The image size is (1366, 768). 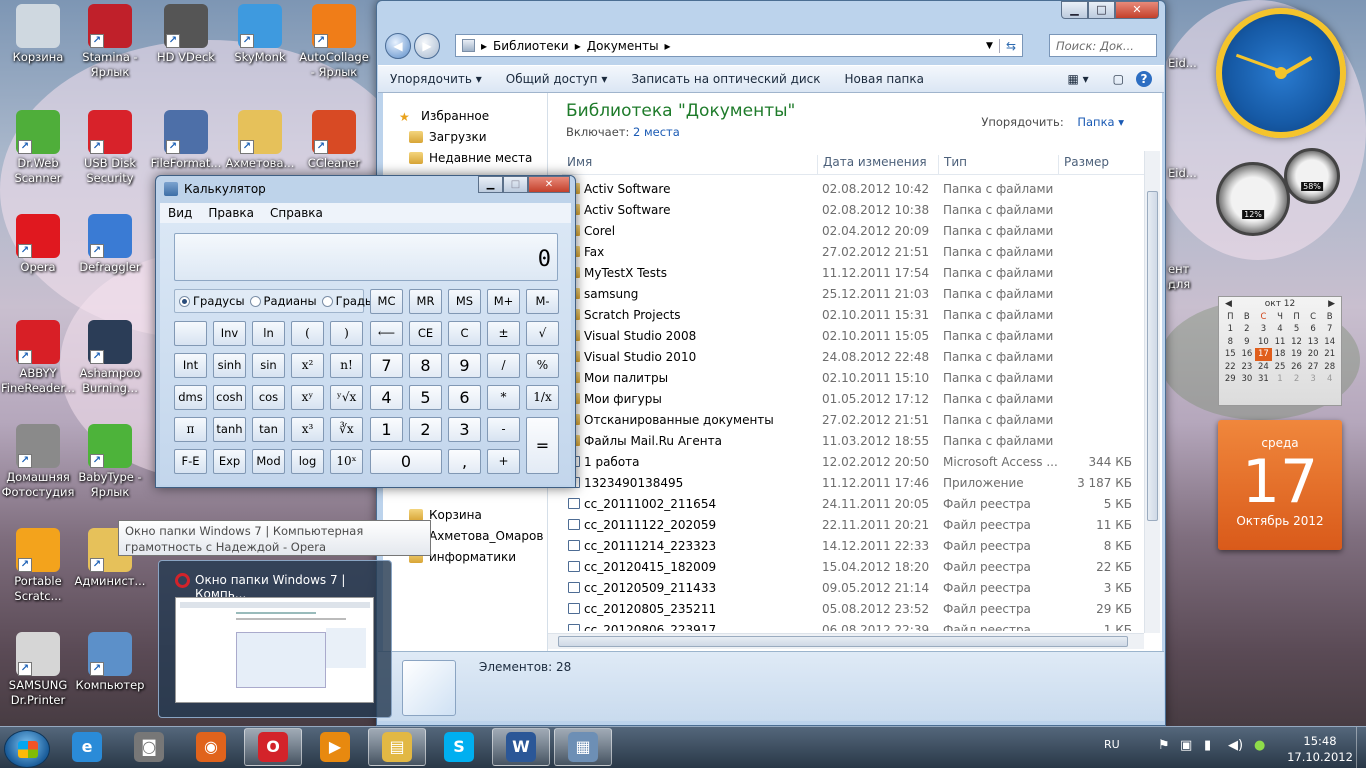 What do you see at coordinates (274, 650) in the screenshot?
I see `thumbnail-image` at bounding box center [274, 650].